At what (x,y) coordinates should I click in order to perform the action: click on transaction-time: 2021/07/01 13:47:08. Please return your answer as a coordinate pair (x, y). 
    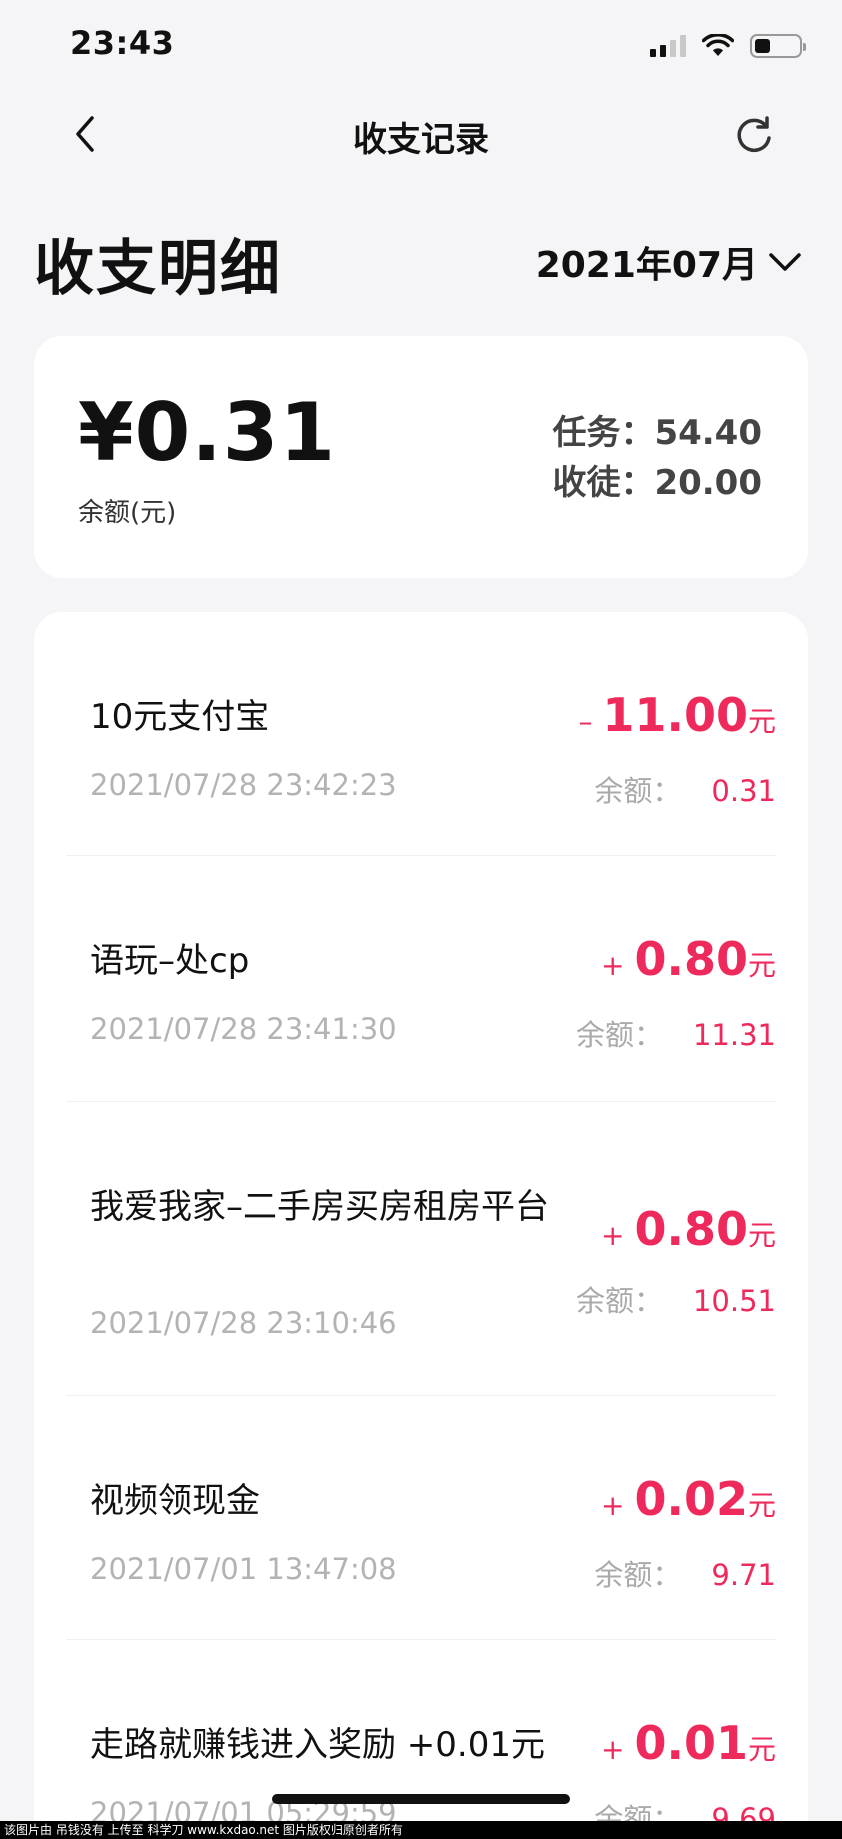
    Looking at the image, I should click on (243, 1569).